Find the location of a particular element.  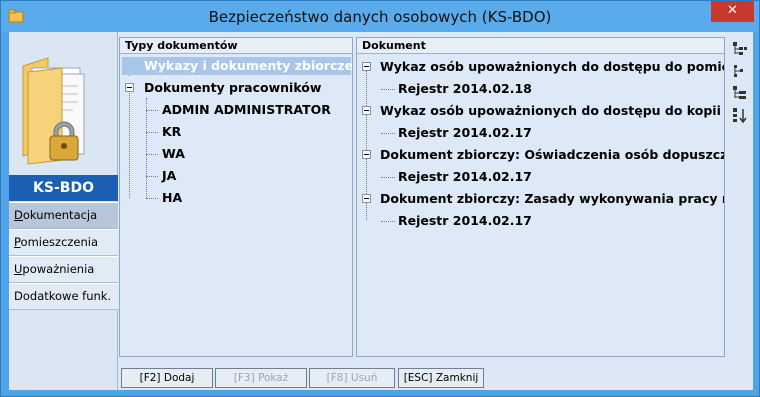

tree-item-label: HA is located at coordinates (172, 197).